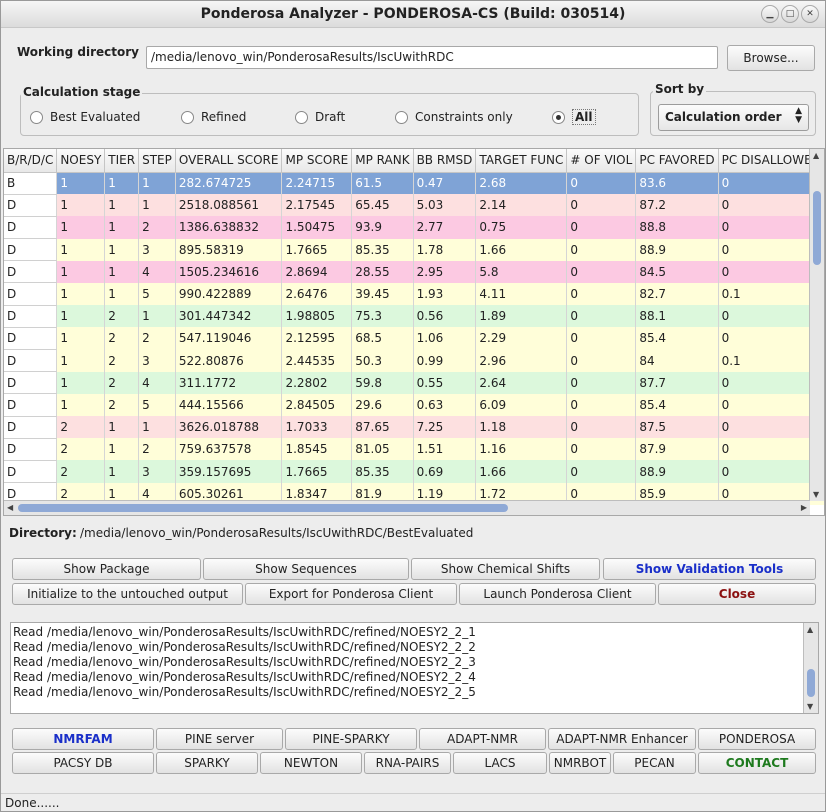  Describe the element at coordinates (804, 507) in the screenshot. I see `scroll-right-icon: ▶` at that location.